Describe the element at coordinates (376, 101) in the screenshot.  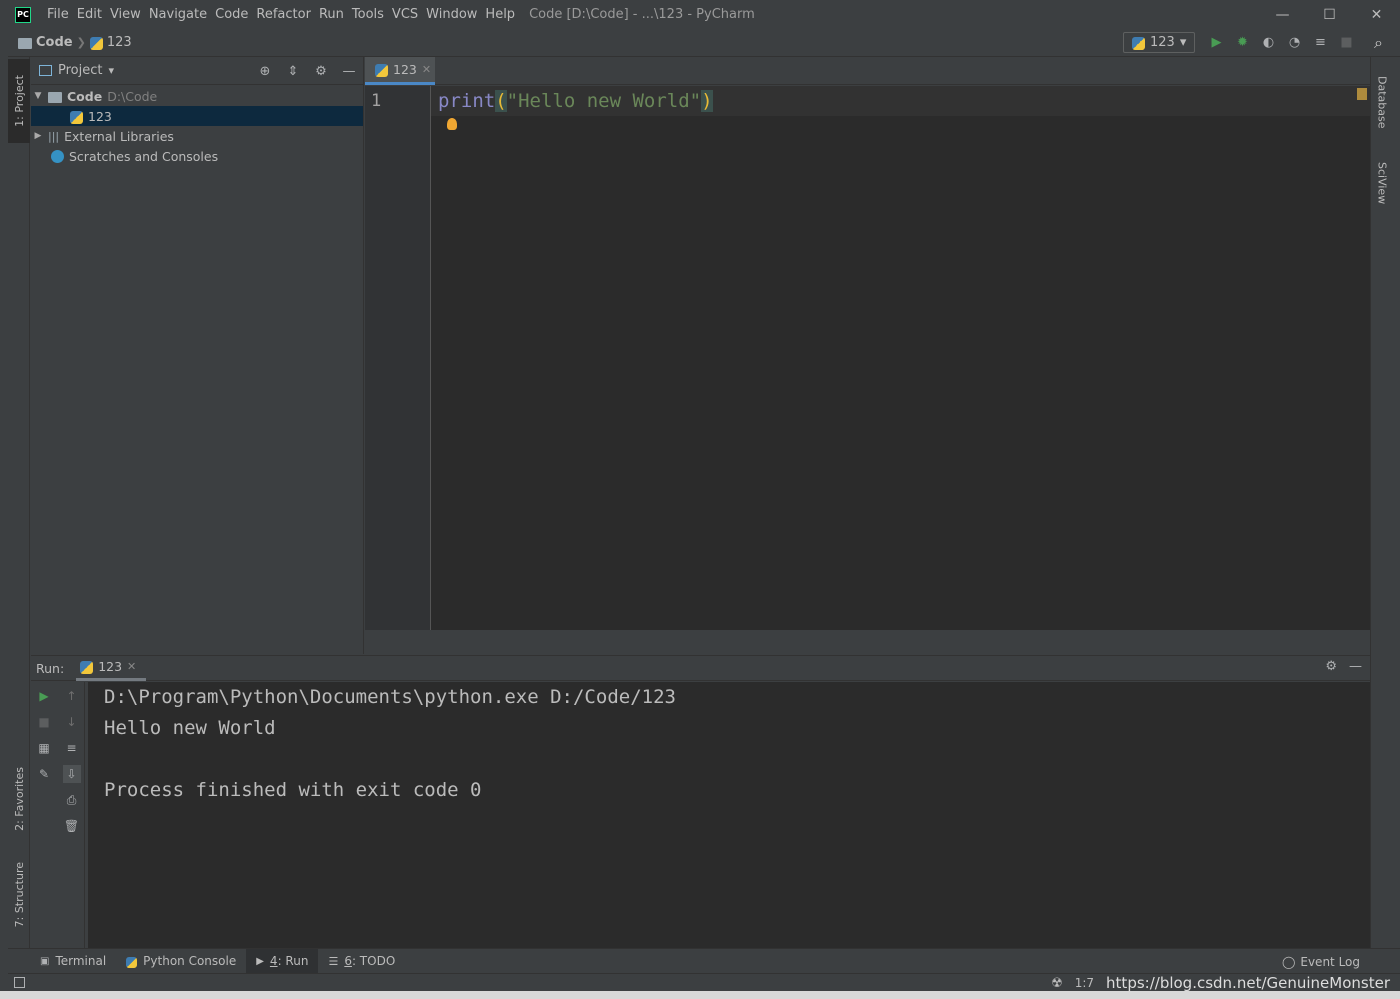
I see `line-number: 1` at that location.